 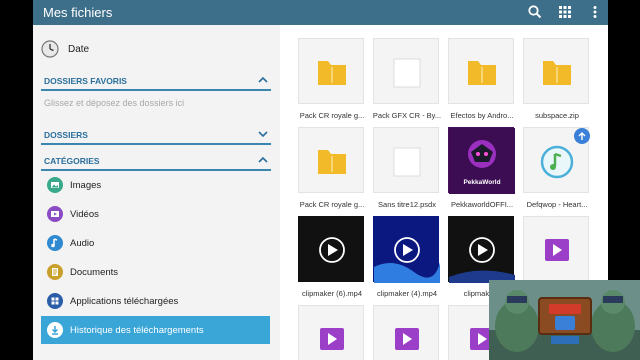 What do you see at coordinates (55, 214) in the screenshot?
I see `video-icon` at bounding box center [55, 214].